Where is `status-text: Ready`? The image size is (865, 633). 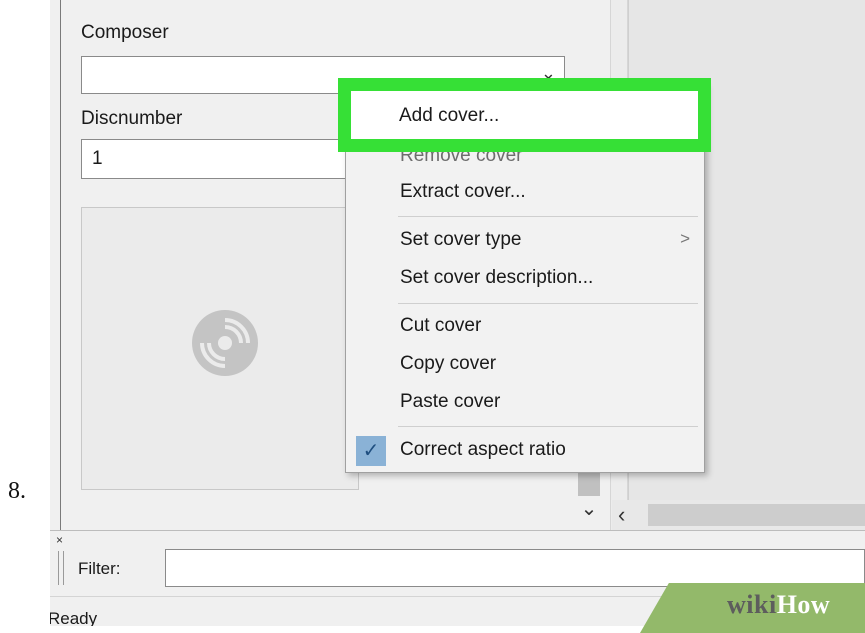
status-text: Ready is located at coordinates (74, 617).